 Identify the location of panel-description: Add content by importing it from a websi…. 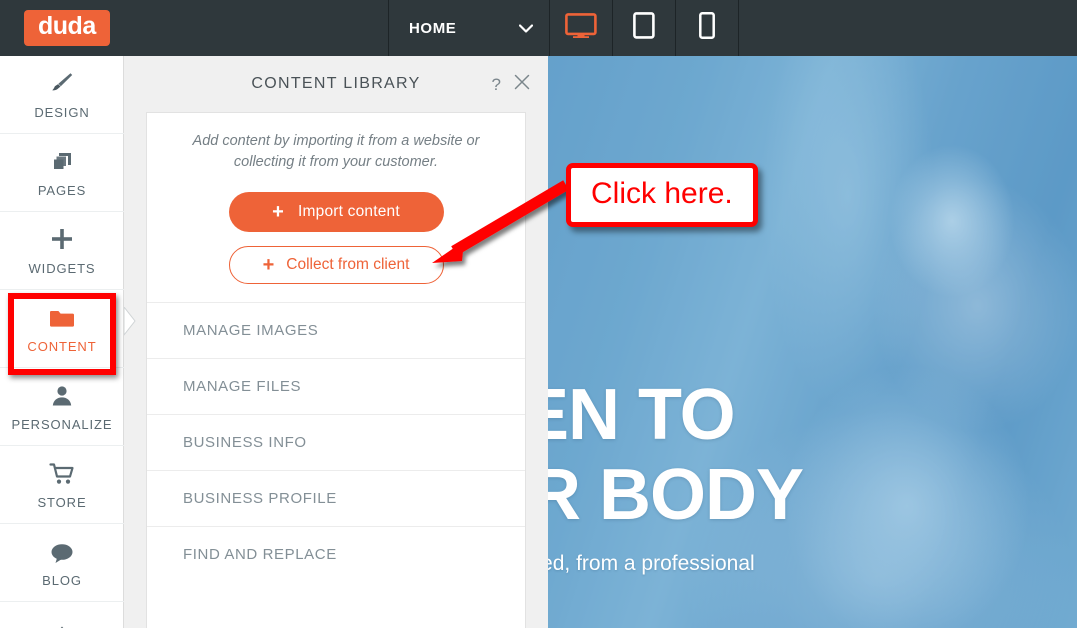
(336, 151).